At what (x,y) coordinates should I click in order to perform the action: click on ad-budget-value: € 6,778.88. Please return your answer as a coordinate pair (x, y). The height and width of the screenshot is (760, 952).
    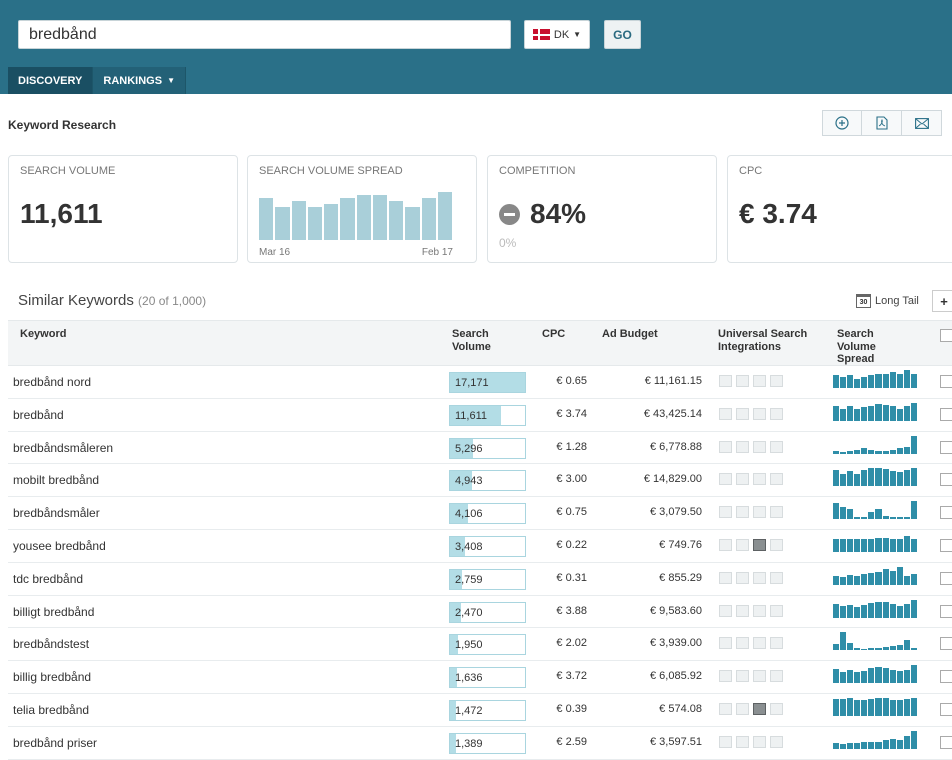
    Looking at the image, I should click on (676, 446).